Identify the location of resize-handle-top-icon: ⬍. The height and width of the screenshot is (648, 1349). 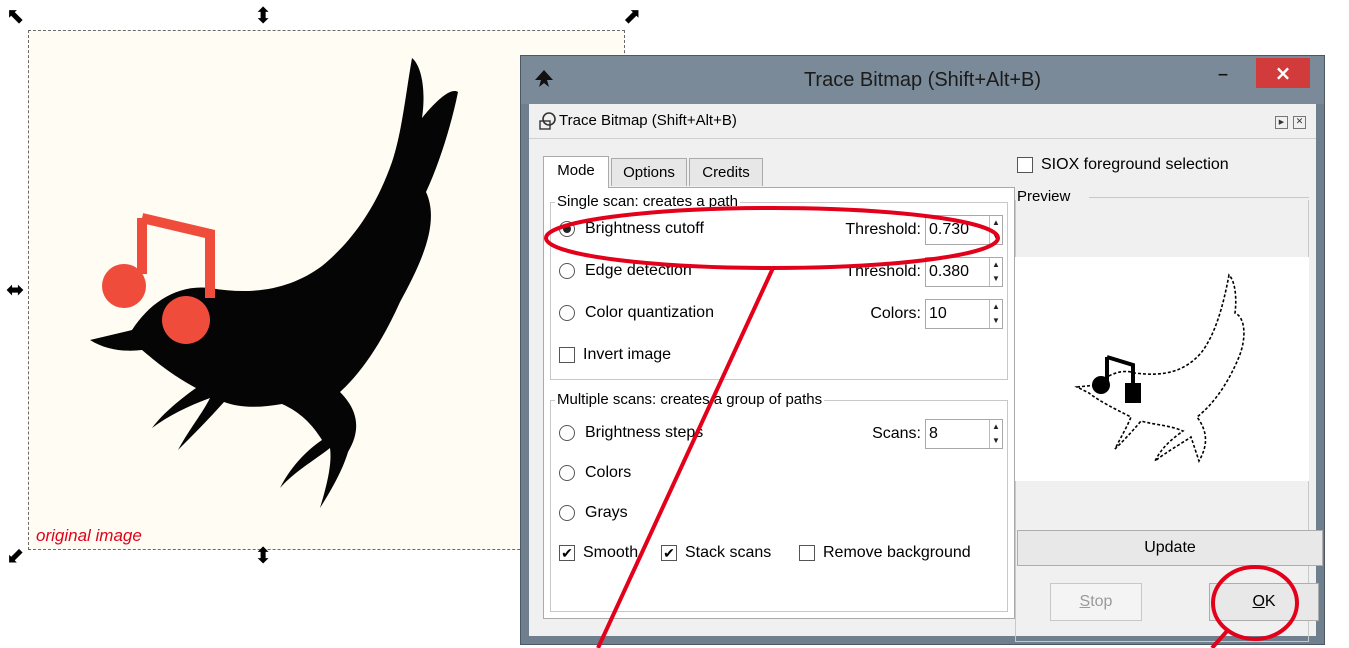
(263, 17).